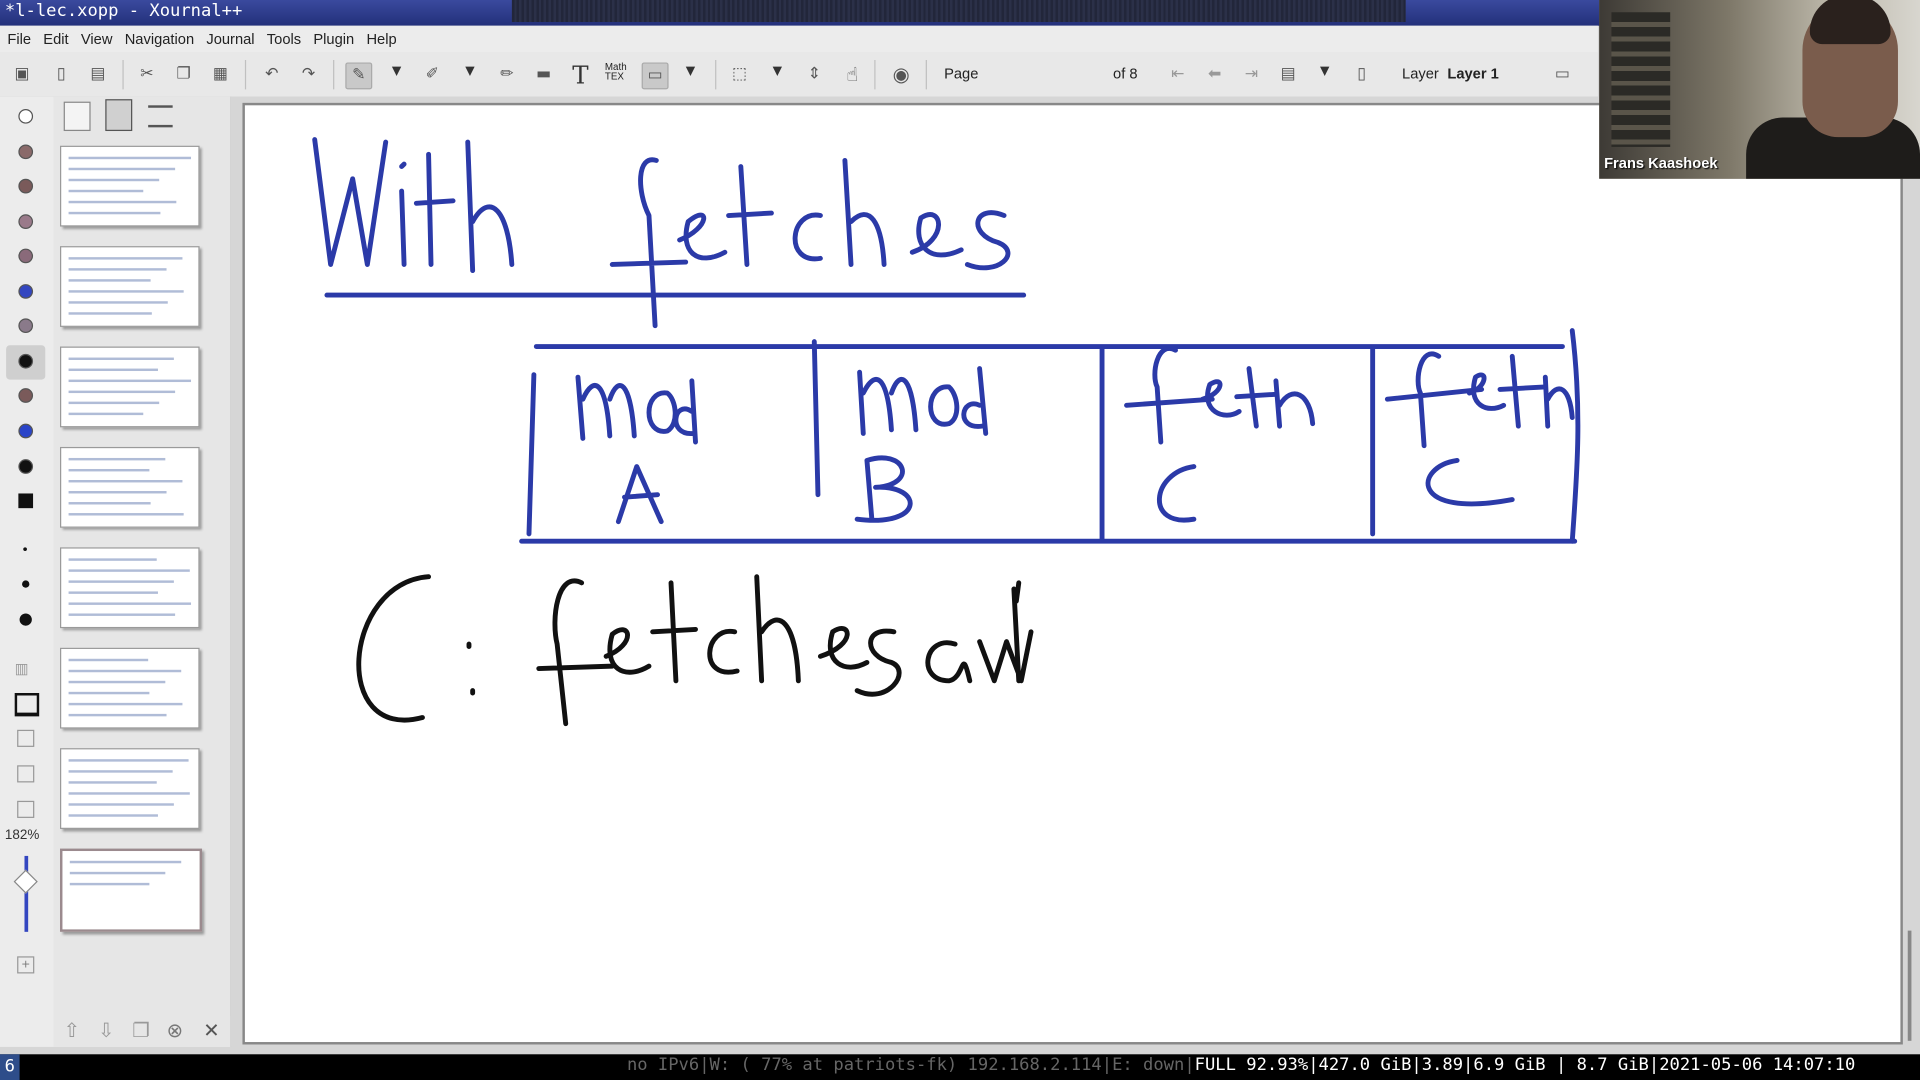 The height and width of the screenshot is (1080, 1920). I want to click on move-page-down-icon: ⇩, so click(106, 1030).